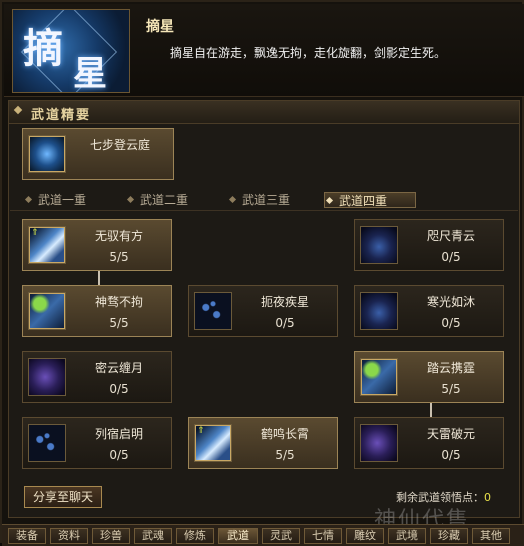 The height and width of the screenshot is (546, 524). Describe the element at coordinates (284, 302) in the screenshot. I see `skill-name: 扼夜疾星` at that location.